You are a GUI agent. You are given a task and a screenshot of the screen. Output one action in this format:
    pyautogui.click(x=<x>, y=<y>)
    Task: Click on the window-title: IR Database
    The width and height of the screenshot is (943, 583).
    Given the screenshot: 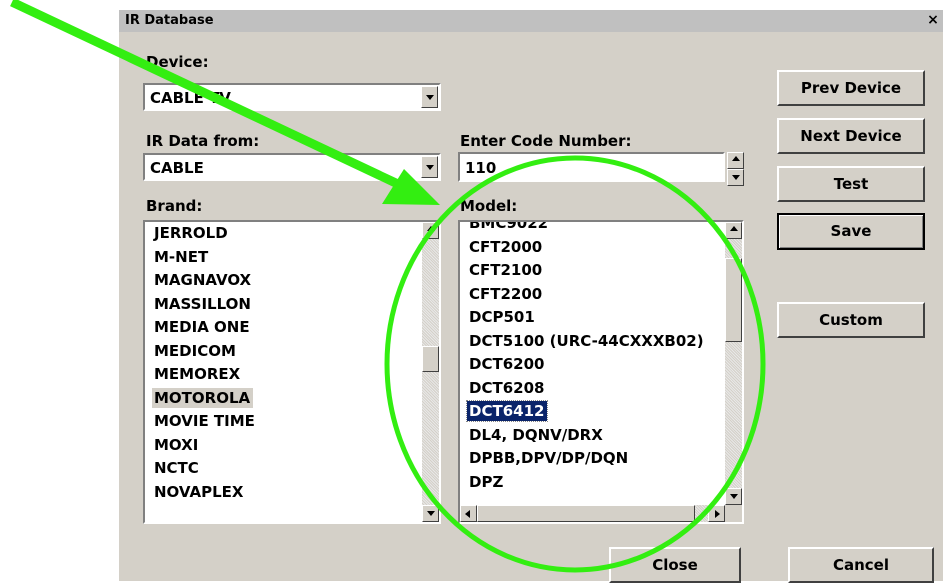 What is the action you would take?
    pyautogui.click(x=169, y=20)
    